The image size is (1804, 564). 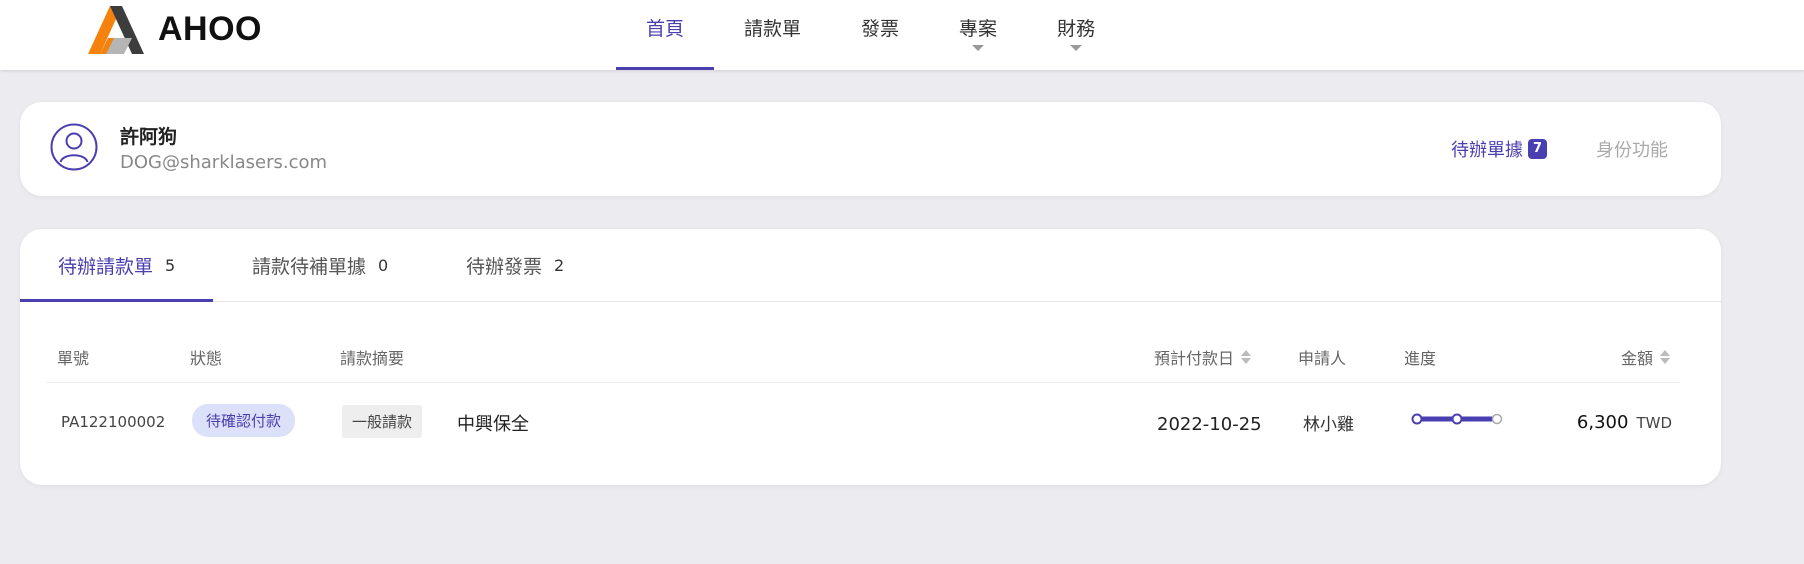 What do you see at coordinates (210, 28) in the screenshot?
I see `brand-name: AHOO` at bounding box center [210, 28].